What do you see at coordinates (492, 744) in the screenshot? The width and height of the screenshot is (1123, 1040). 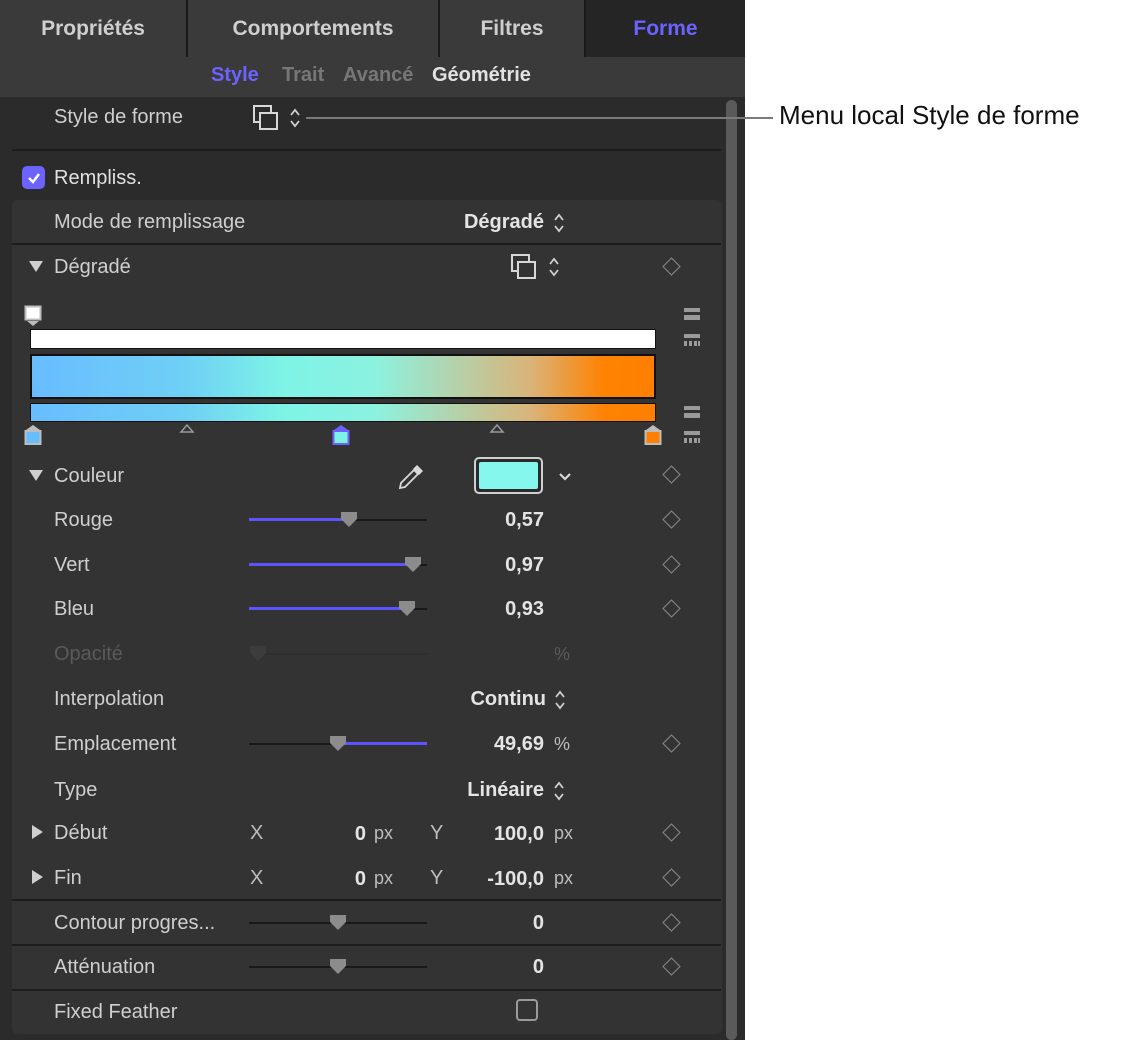 I see `location-value: 49,69` at bounding box center [492, 744].